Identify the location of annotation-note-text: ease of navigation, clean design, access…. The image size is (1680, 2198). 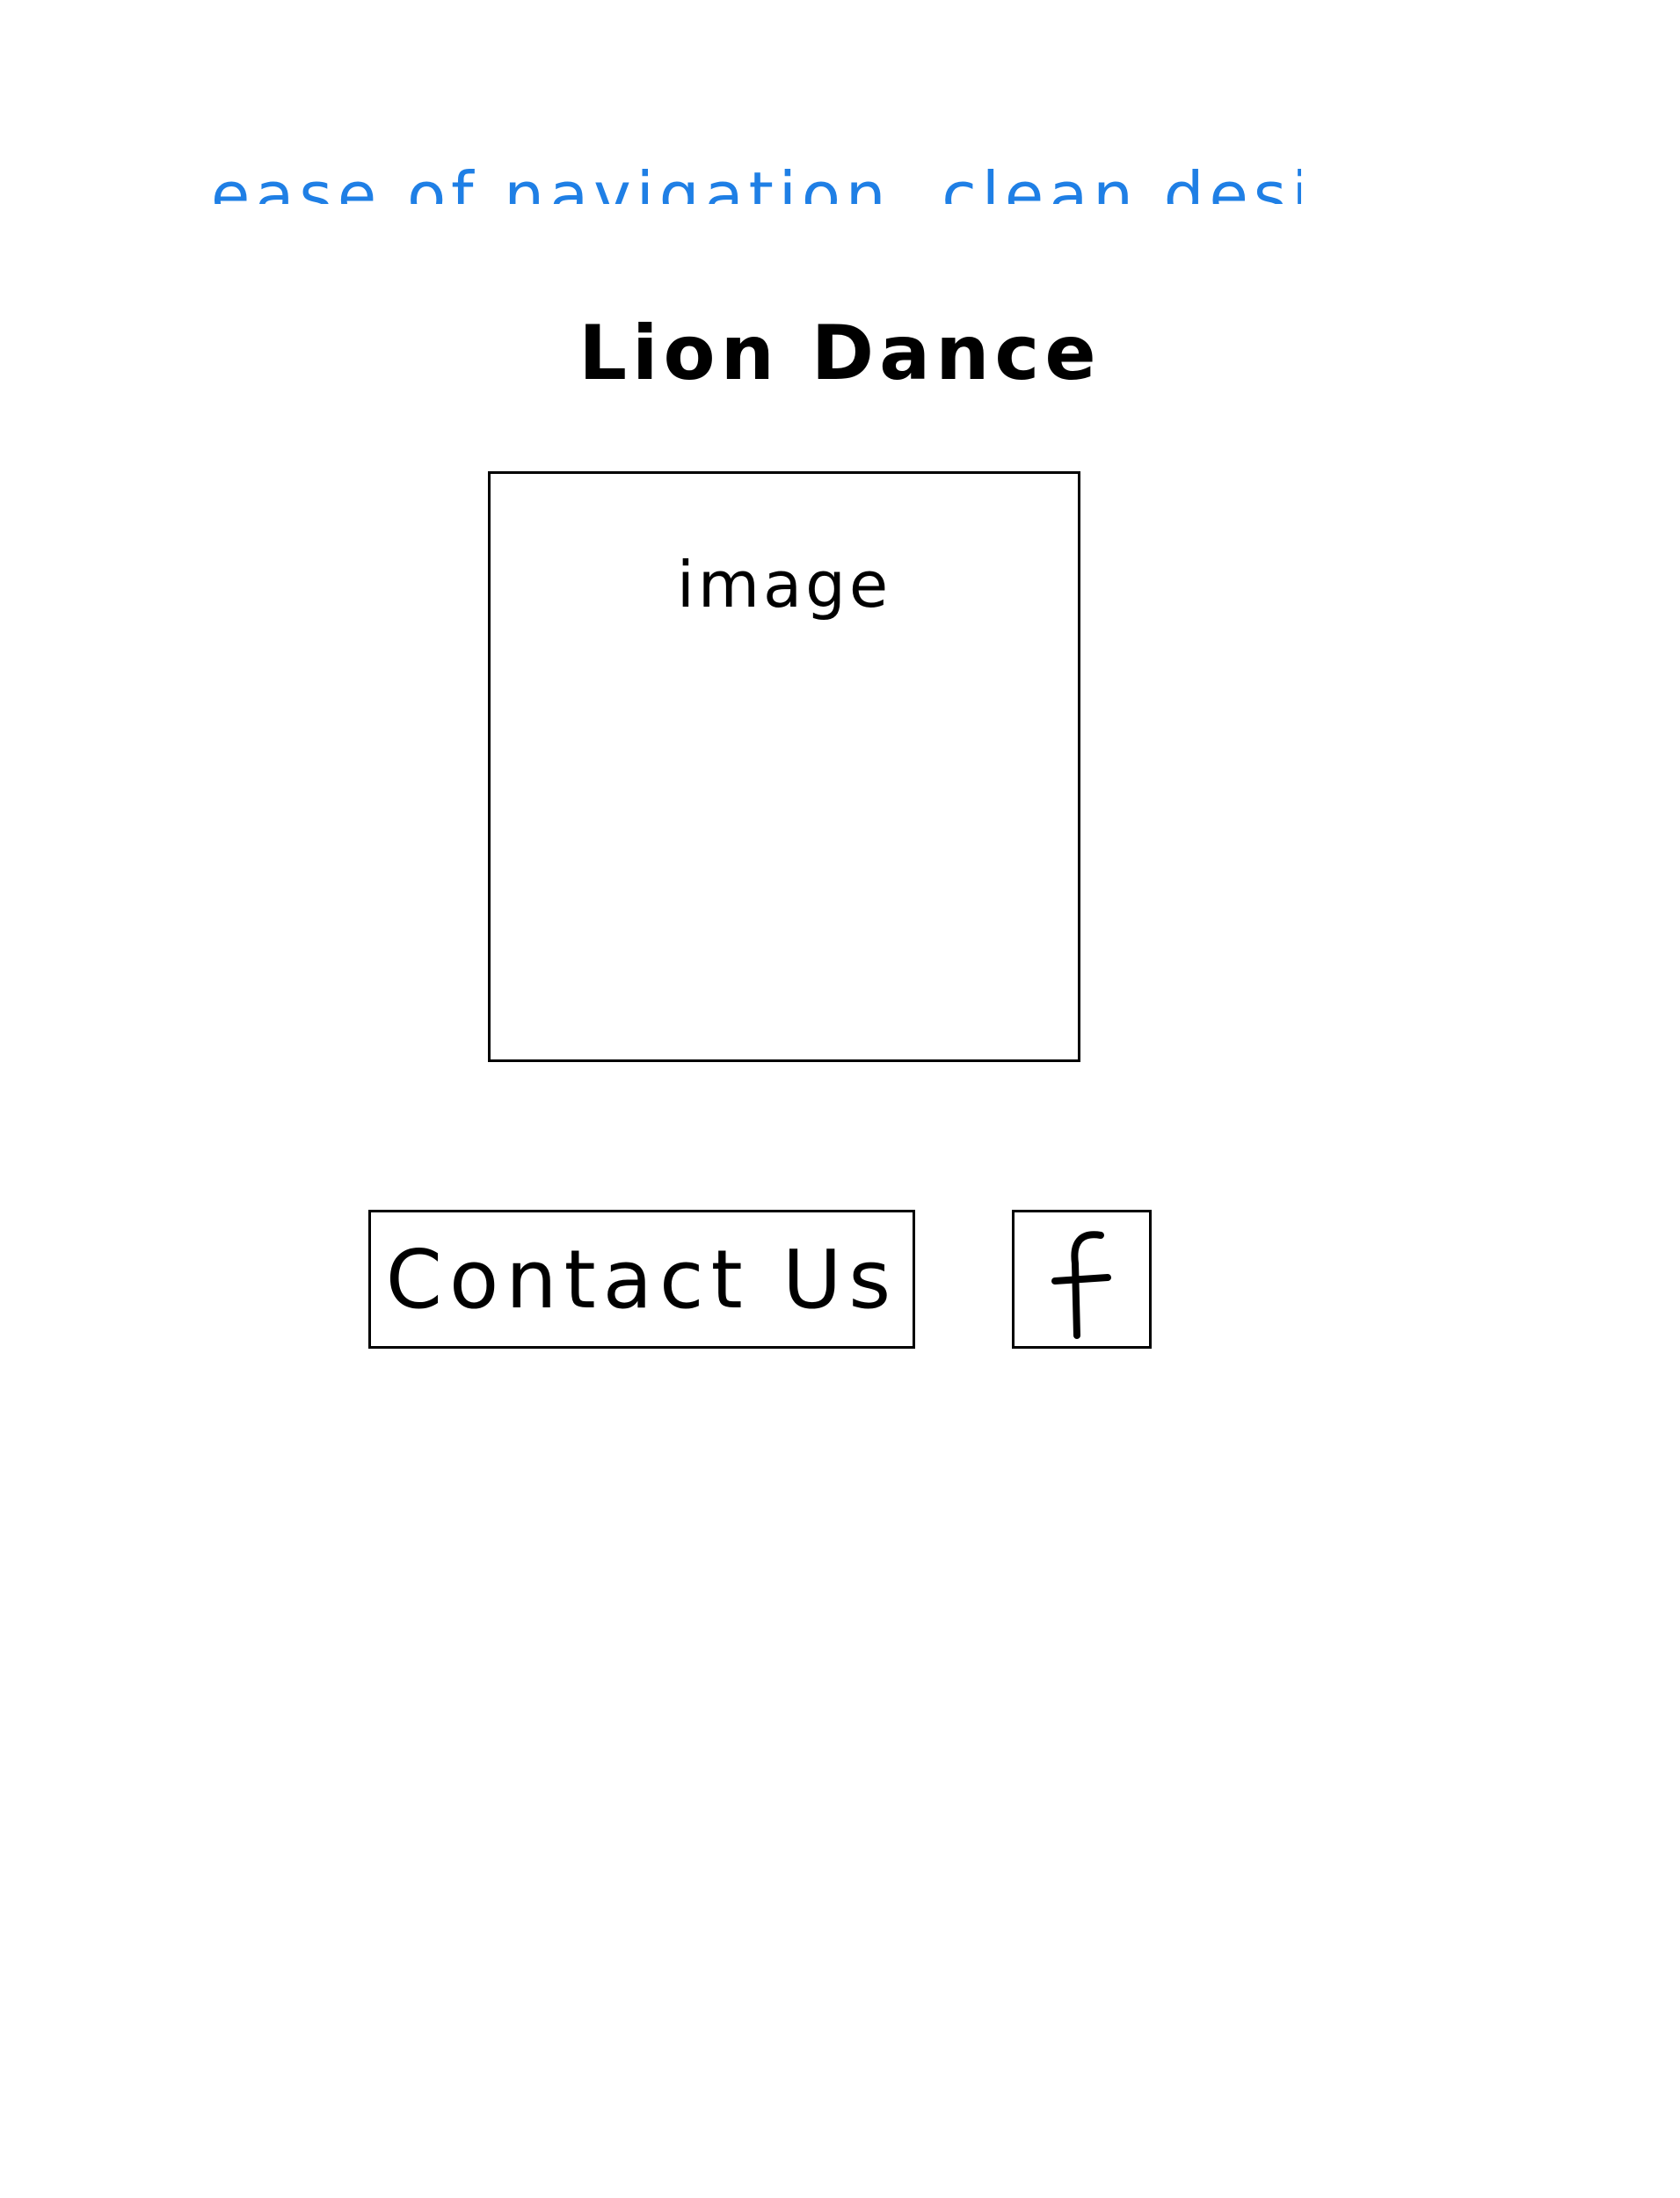
(756, 181).